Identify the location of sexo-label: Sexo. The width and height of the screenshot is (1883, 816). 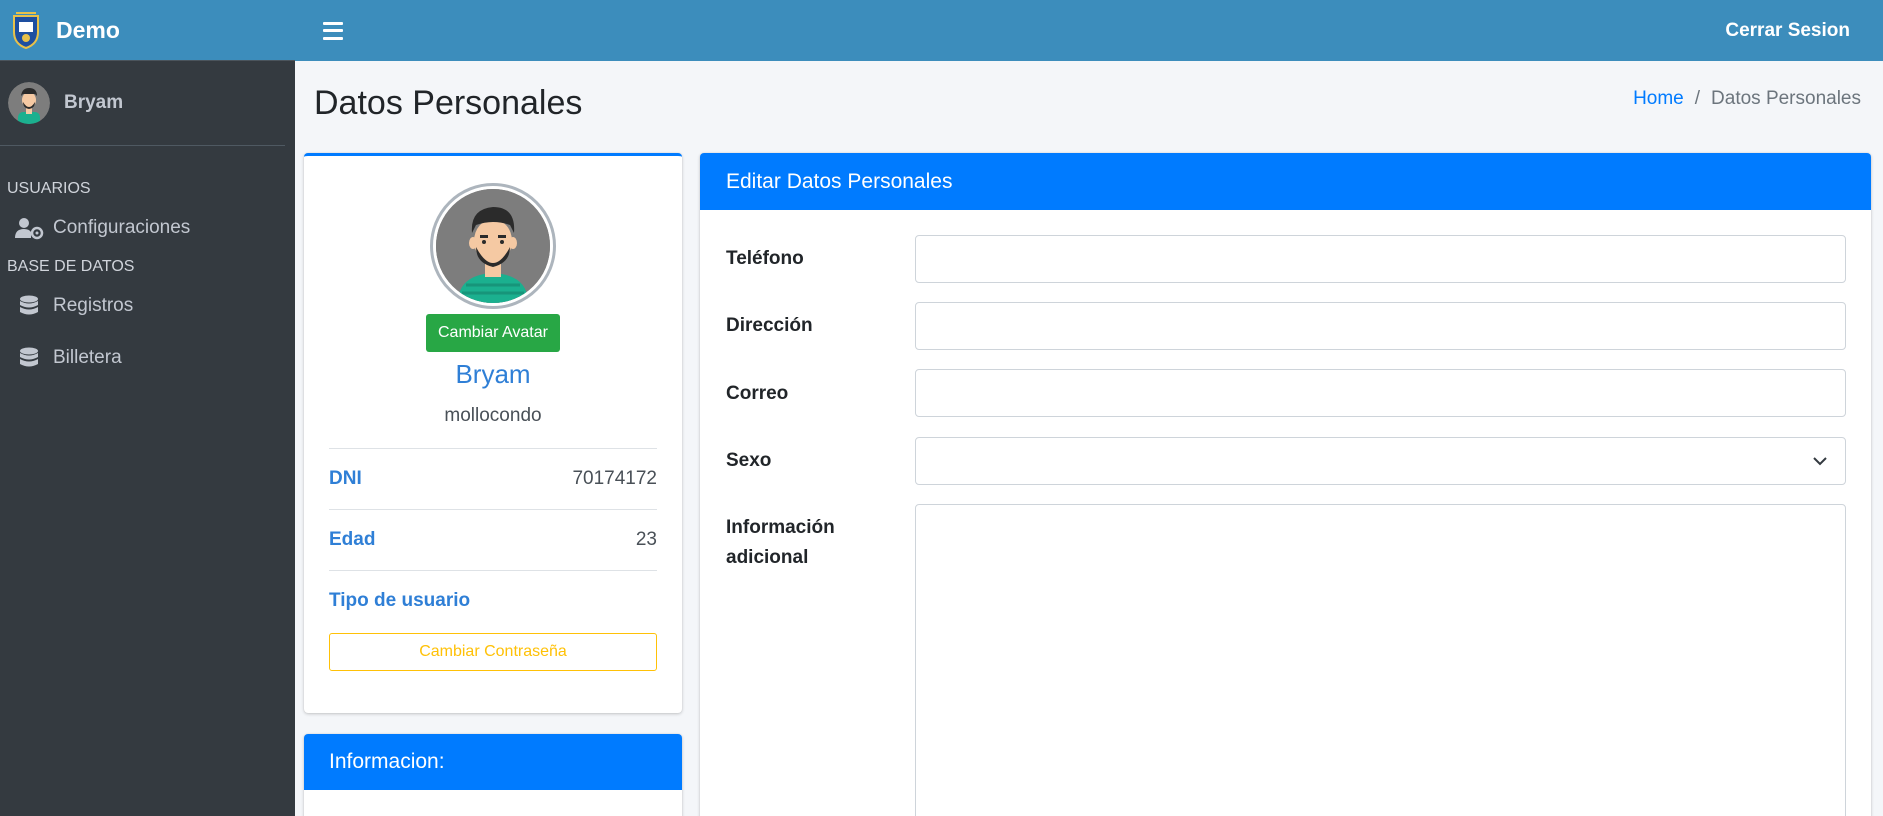
(749, 460).